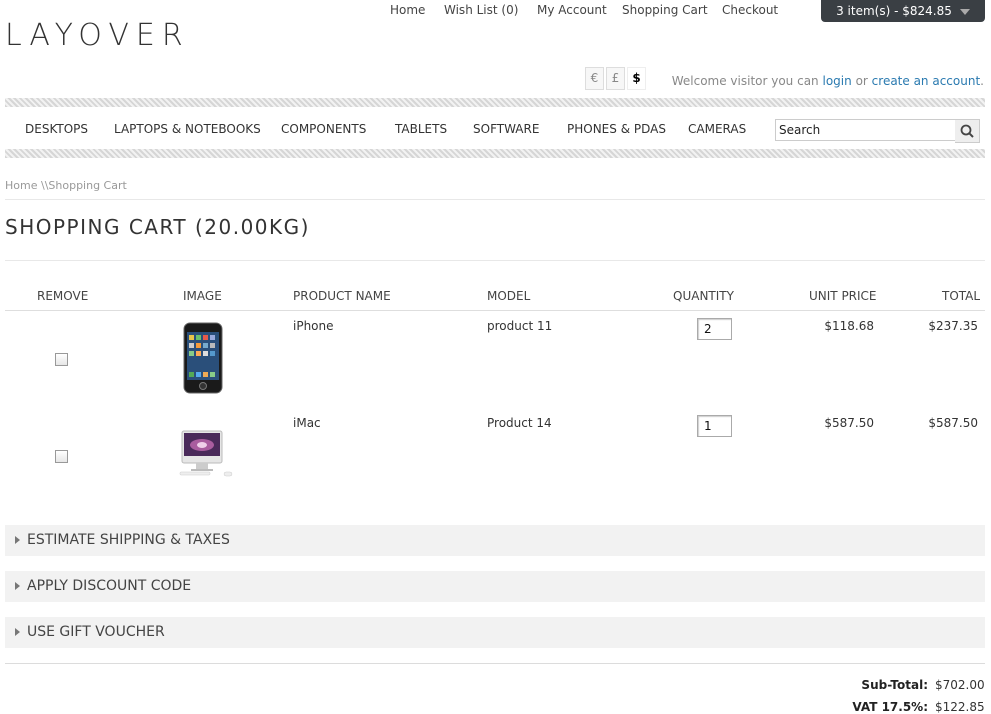 This screenshot has width=991, height=714. Describe the element at coordinates (750, 10) in the screenshot. I see `top-link-checkout: Checkout` at that location.